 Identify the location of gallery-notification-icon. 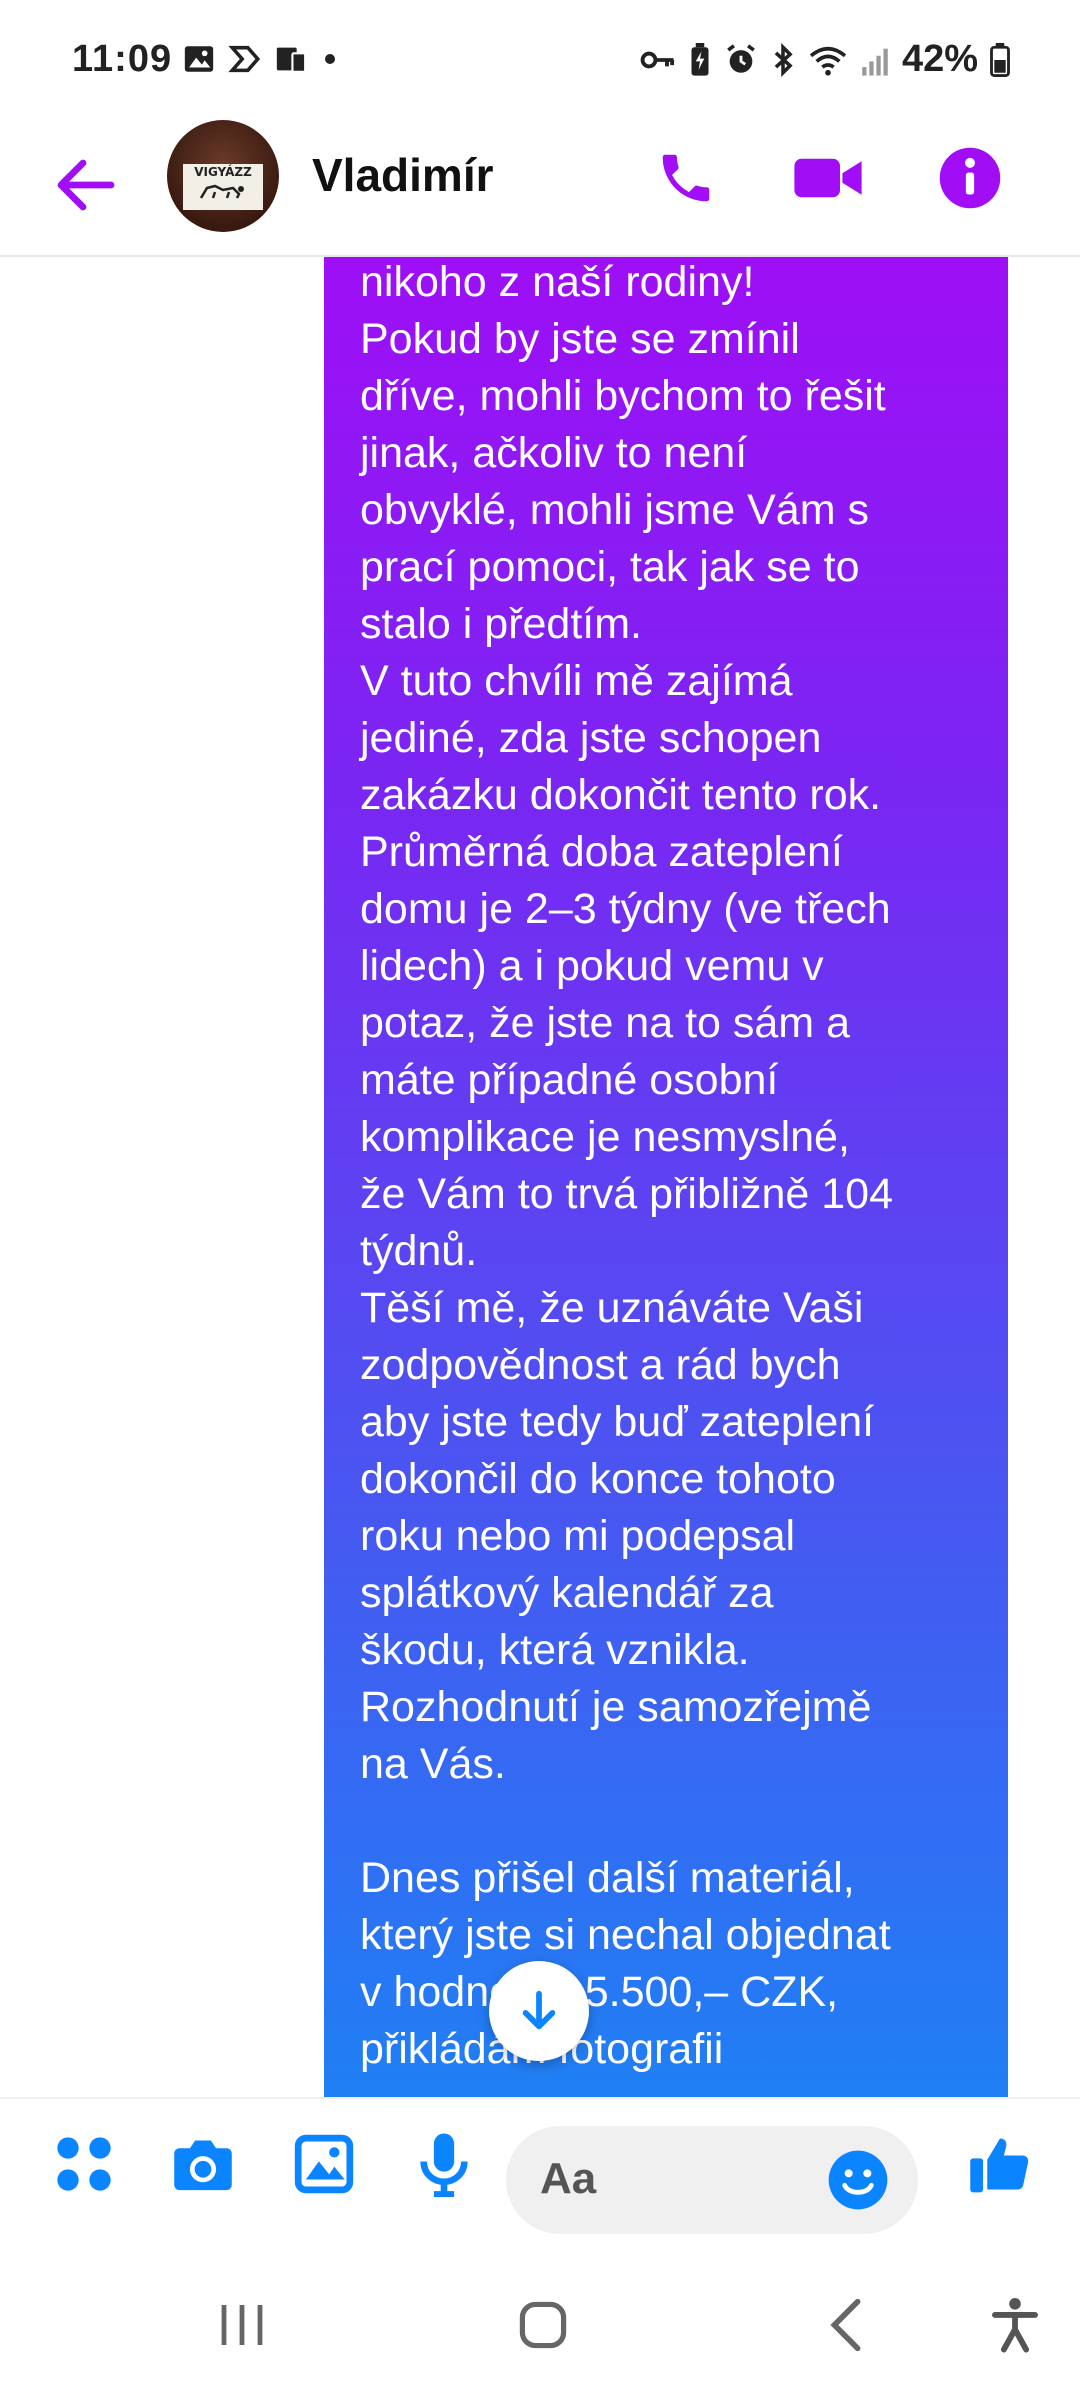
(199, 59).